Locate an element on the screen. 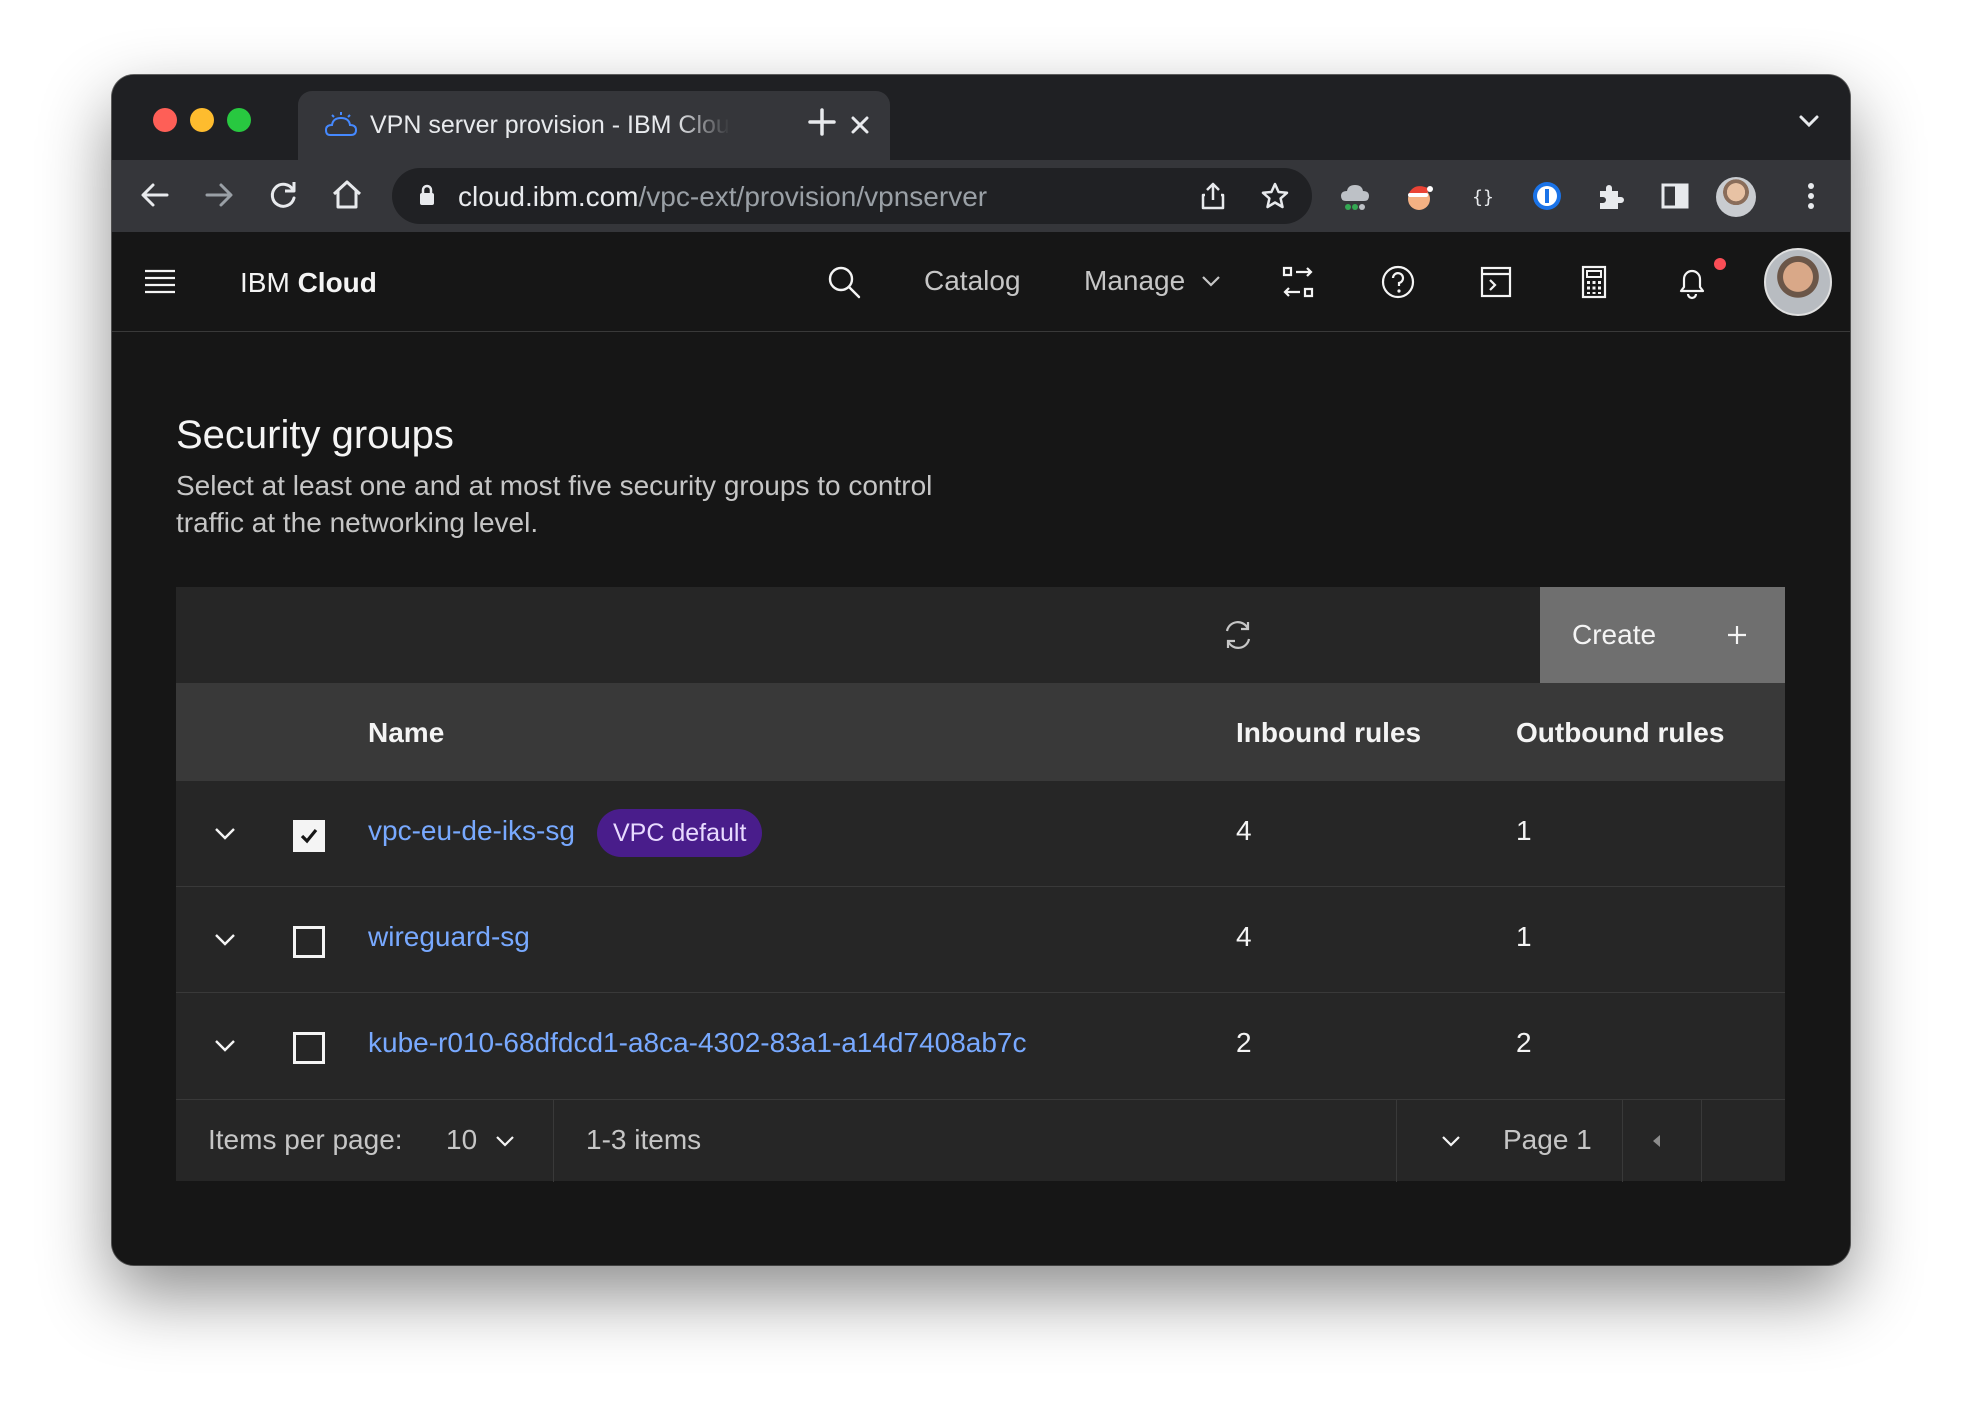 The height and width of the screenshot is (1414, 1962). tab-search-chevron-icon is located at coordinates (1809, 121).